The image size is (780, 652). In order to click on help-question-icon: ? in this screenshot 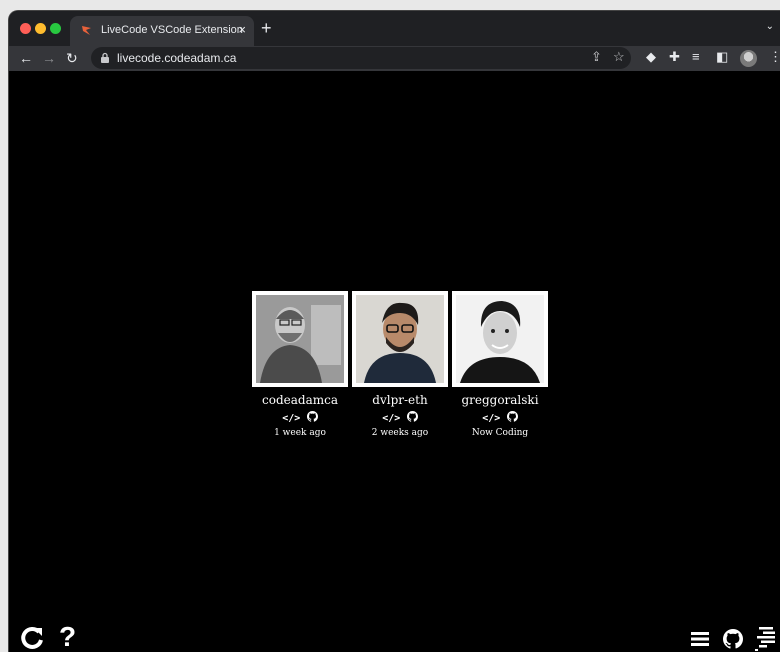, I will do `click(67, 636)`.